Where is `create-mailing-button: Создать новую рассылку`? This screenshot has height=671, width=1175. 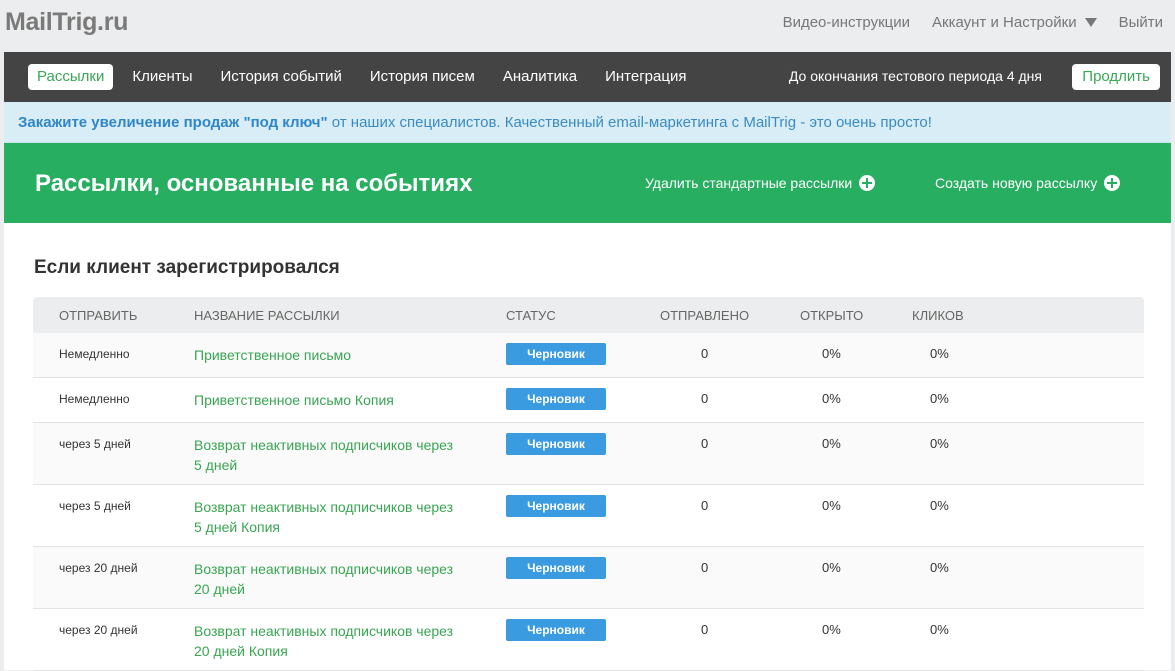 create-mailing-button: Создать новую рассылку is located at coordinates (1028, 183).